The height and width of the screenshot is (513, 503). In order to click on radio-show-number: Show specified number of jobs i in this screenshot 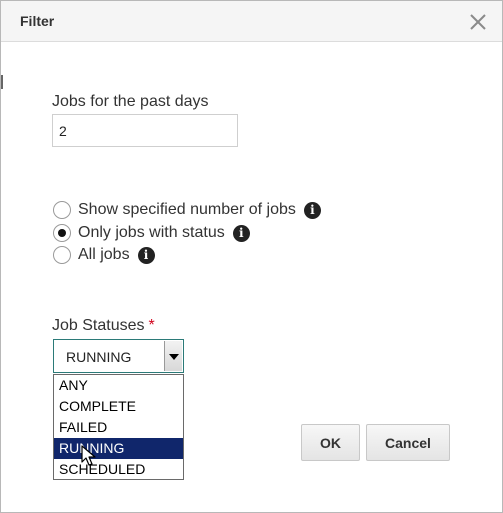, I will do `click(187, 210)`.